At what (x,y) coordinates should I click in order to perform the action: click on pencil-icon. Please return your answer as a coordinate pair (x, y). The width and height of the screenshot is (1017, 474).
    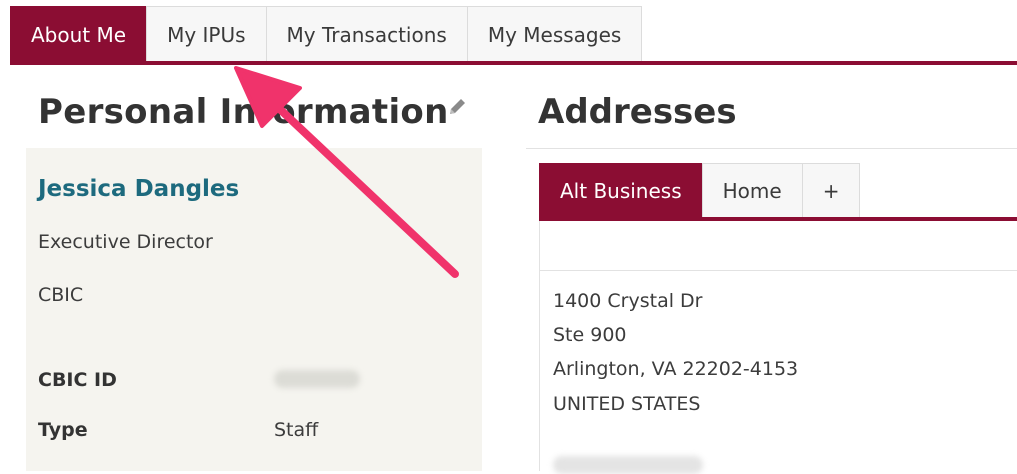
    Looking at the image, I should click on (457, 107).